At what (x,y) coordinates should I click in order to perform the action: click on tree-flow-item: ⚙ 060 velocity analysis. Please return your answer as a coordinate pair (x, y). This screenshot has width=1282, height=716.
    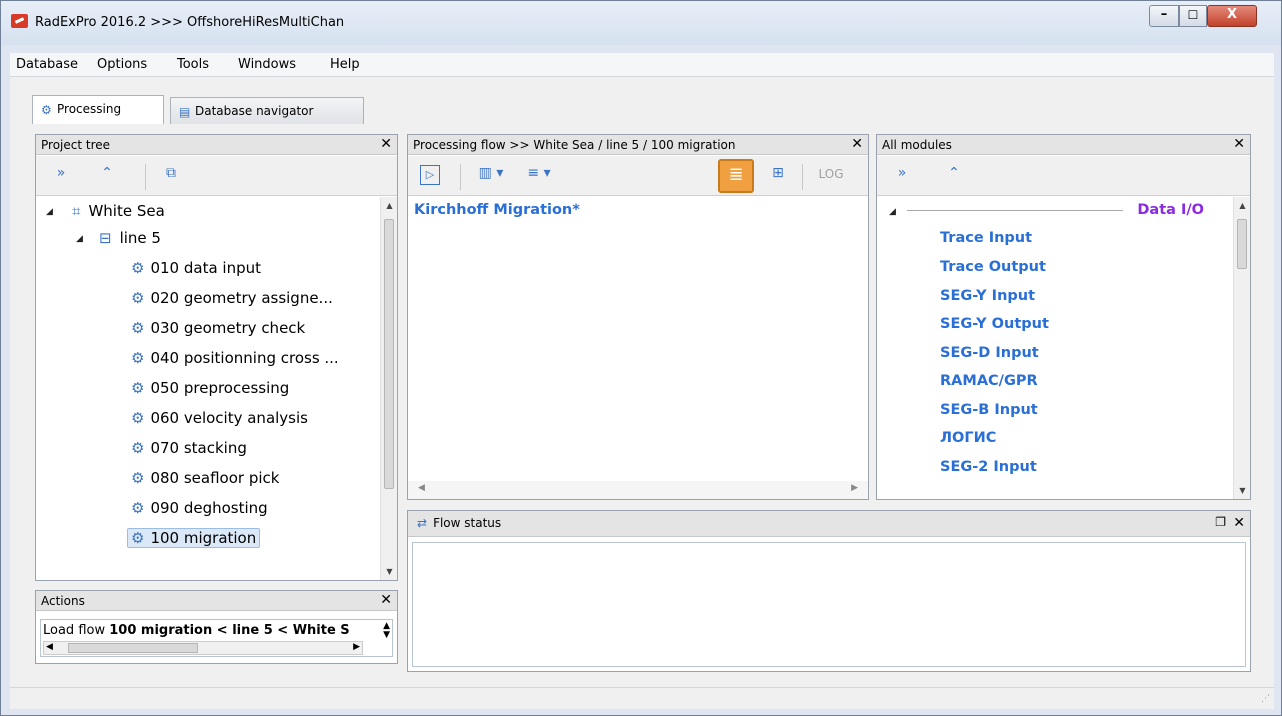
    Looking at the image, I should click on (219, 418).